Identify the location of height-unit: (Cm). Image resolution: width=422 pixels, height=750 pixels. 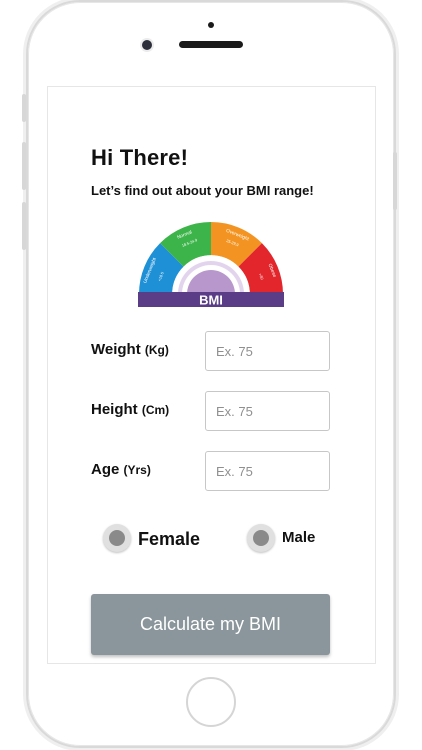
(155, 410).